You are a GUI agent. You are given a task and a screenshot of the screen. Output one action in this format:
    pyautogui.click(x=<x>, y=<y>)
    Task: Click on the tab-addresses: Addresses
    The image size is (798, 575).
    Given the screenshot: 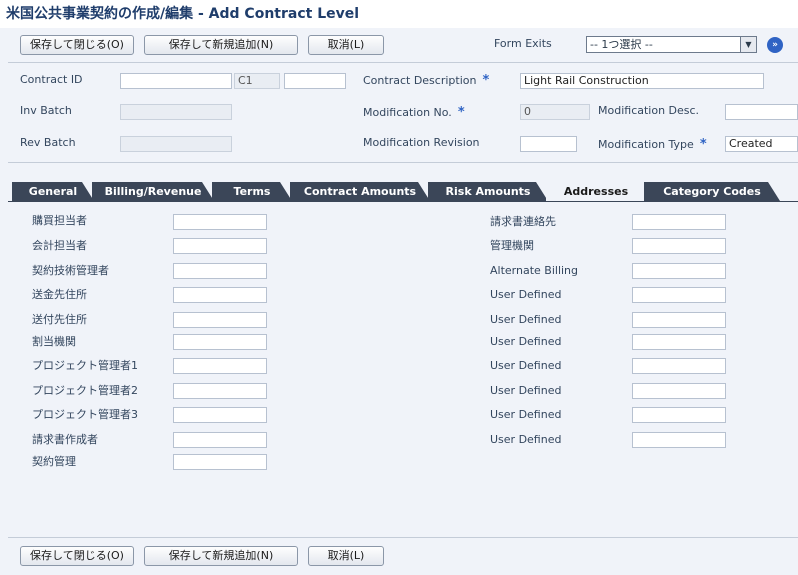 What is the action you would take?
    pyautogui.click(x=596, y=192)
    